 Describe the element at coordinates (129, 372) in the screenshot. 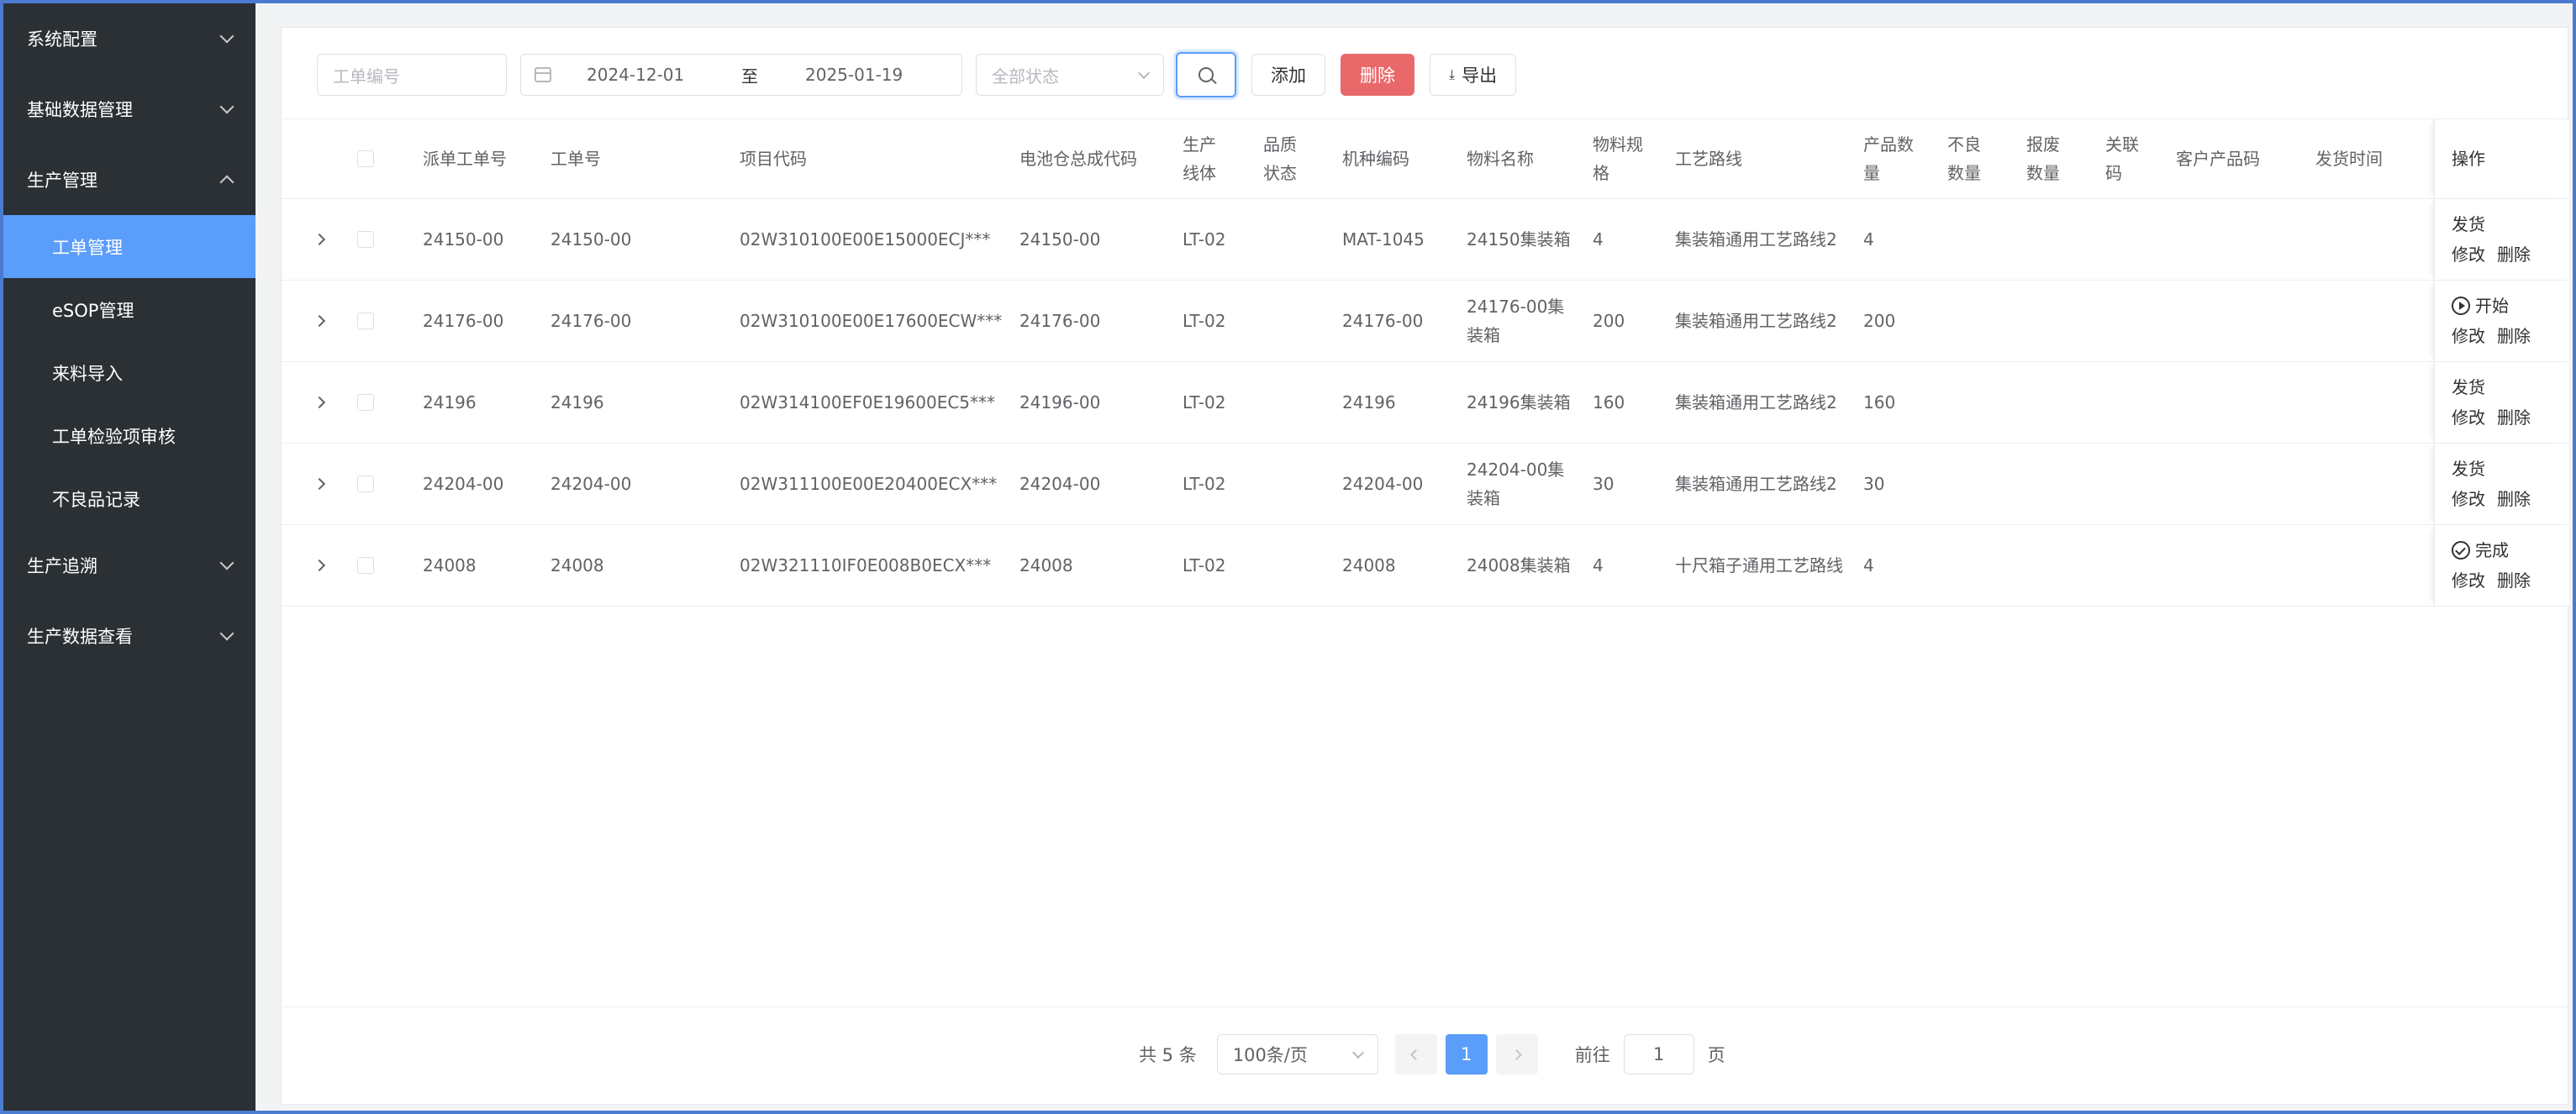

I see `sidebar-item-material-import: 来料导入` at that location.